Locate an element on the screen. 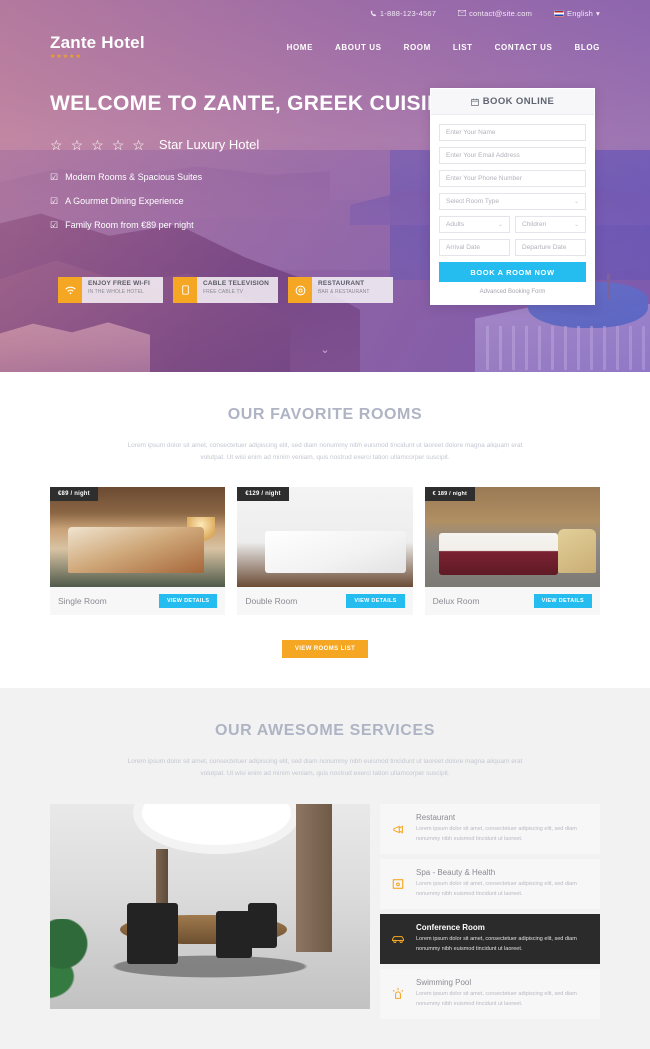  feature-text: CABLE TELEVISION FREE CABLE TV is located at coordinates (233, 290).